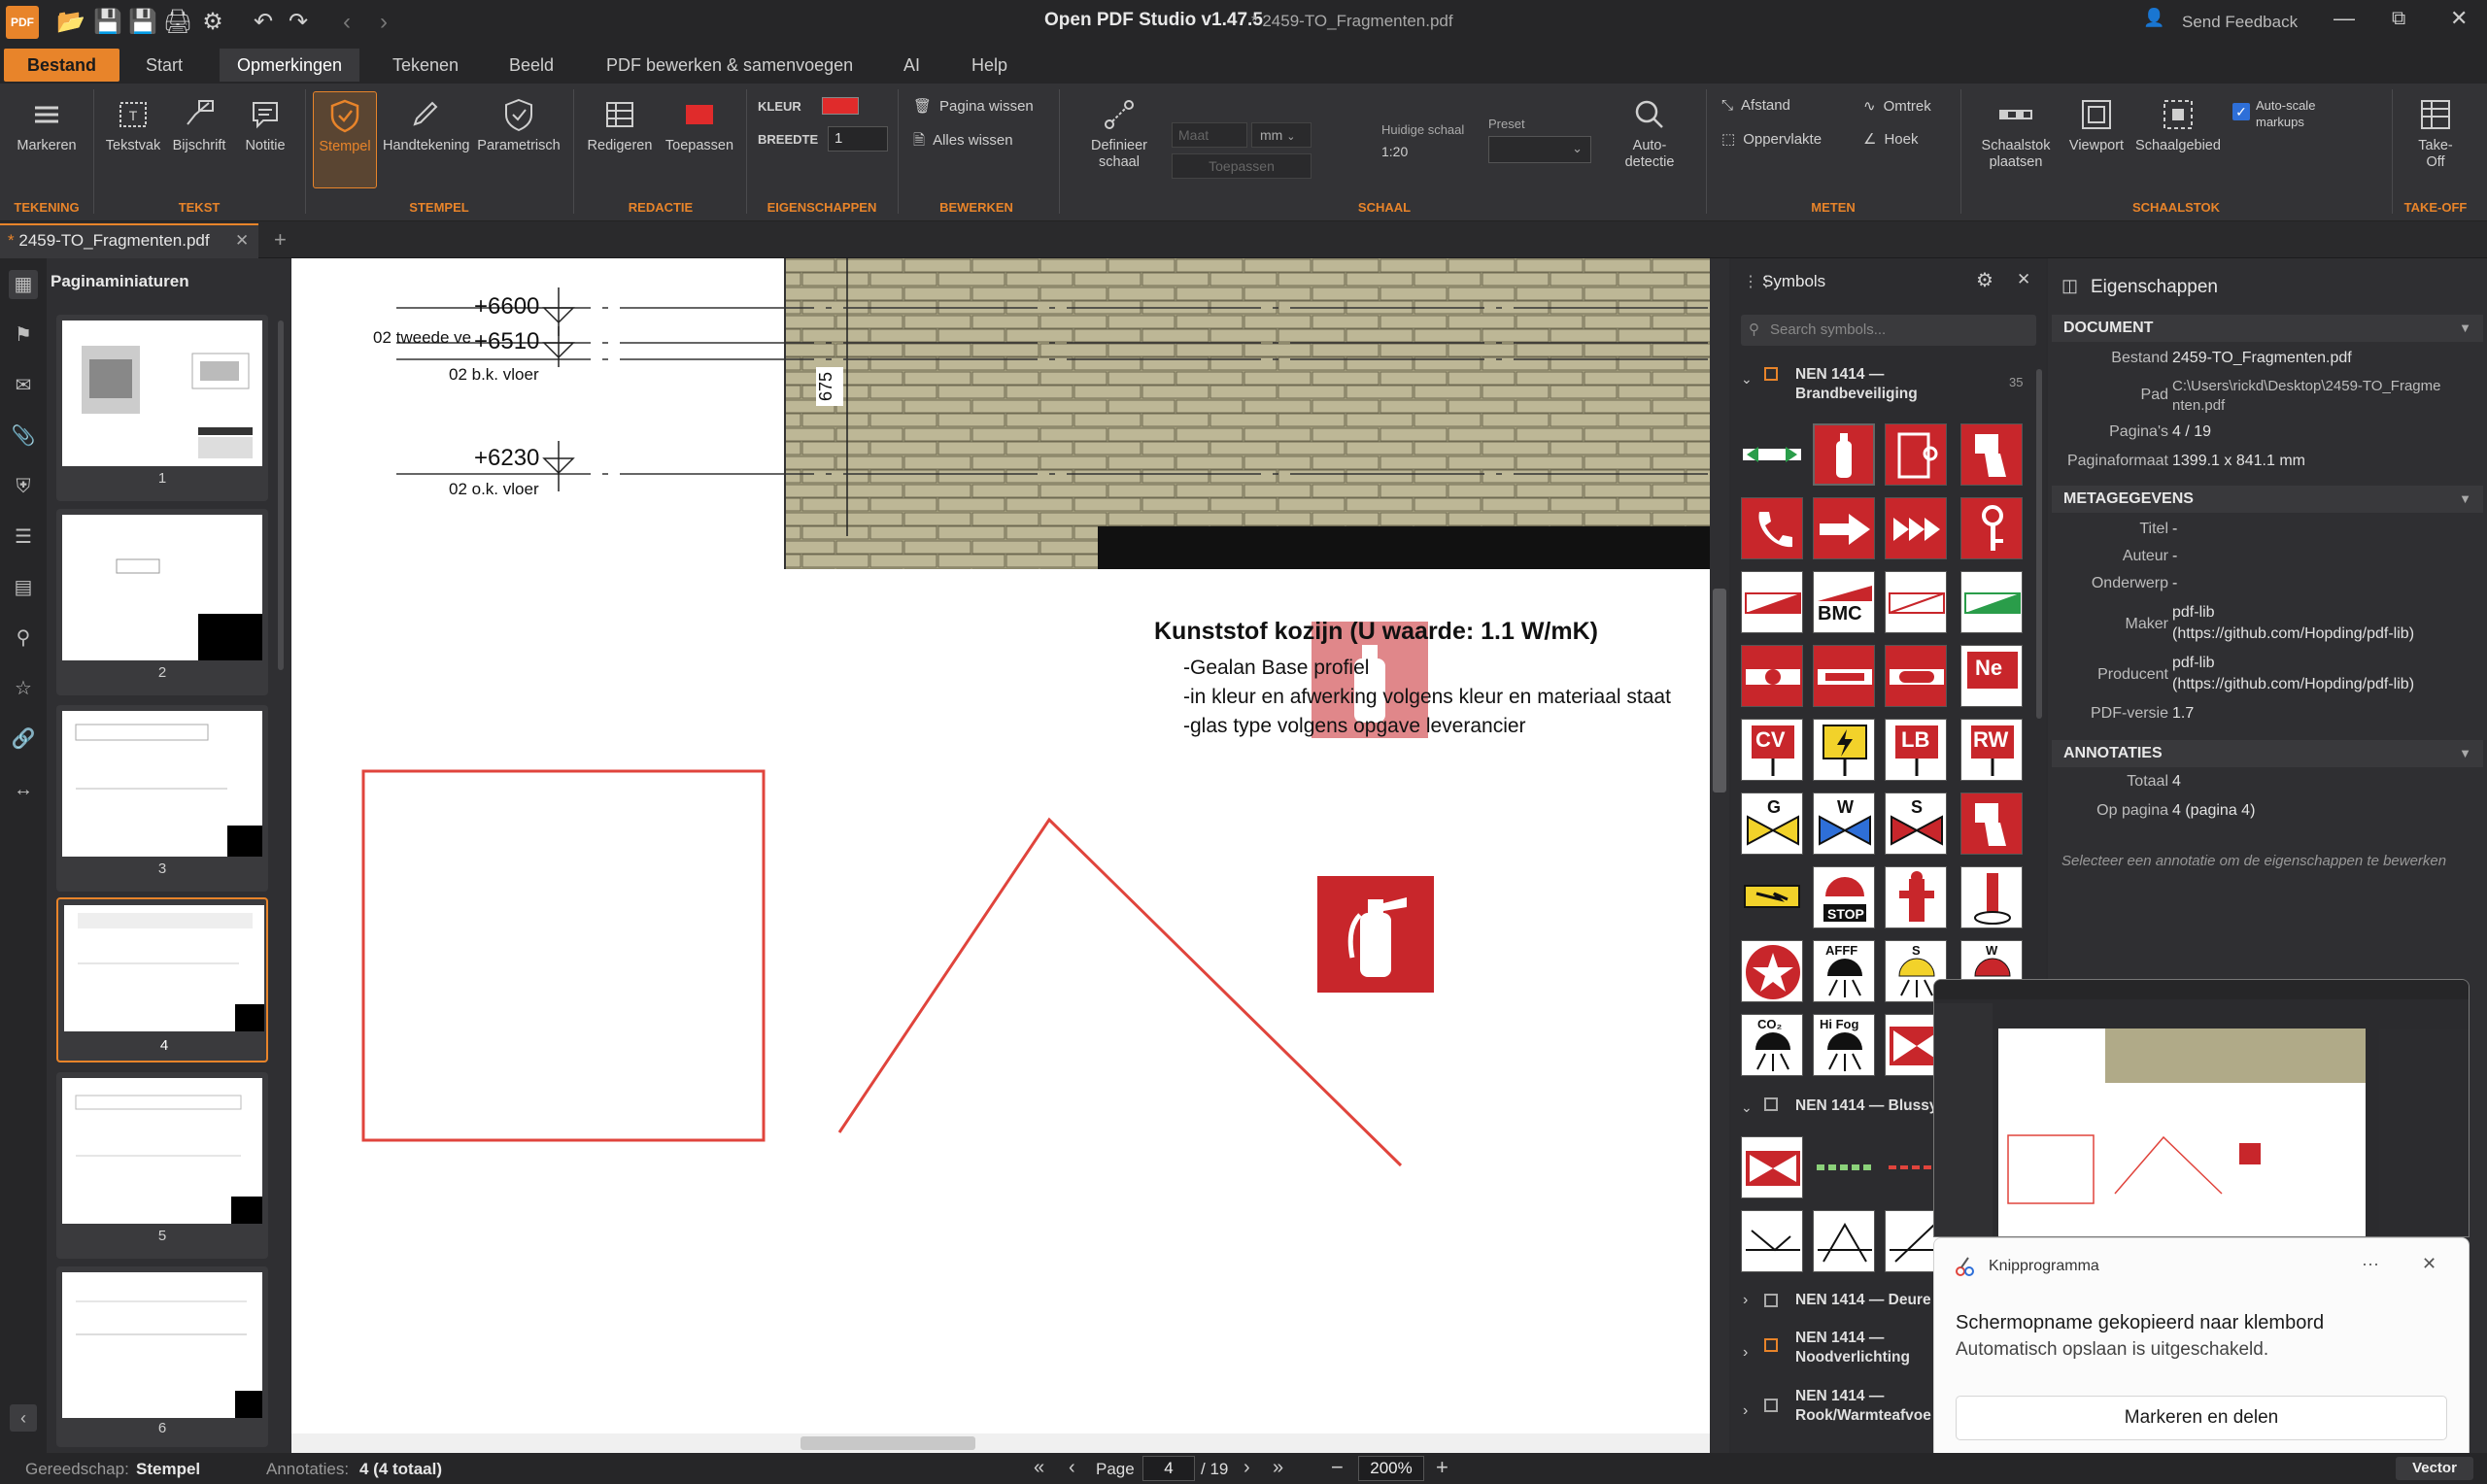 This screenshot has height=1484, width=2487. Describe the element at coordinates (1916, 897) in the screenshot. I see `symbol-hydrant` at that location.